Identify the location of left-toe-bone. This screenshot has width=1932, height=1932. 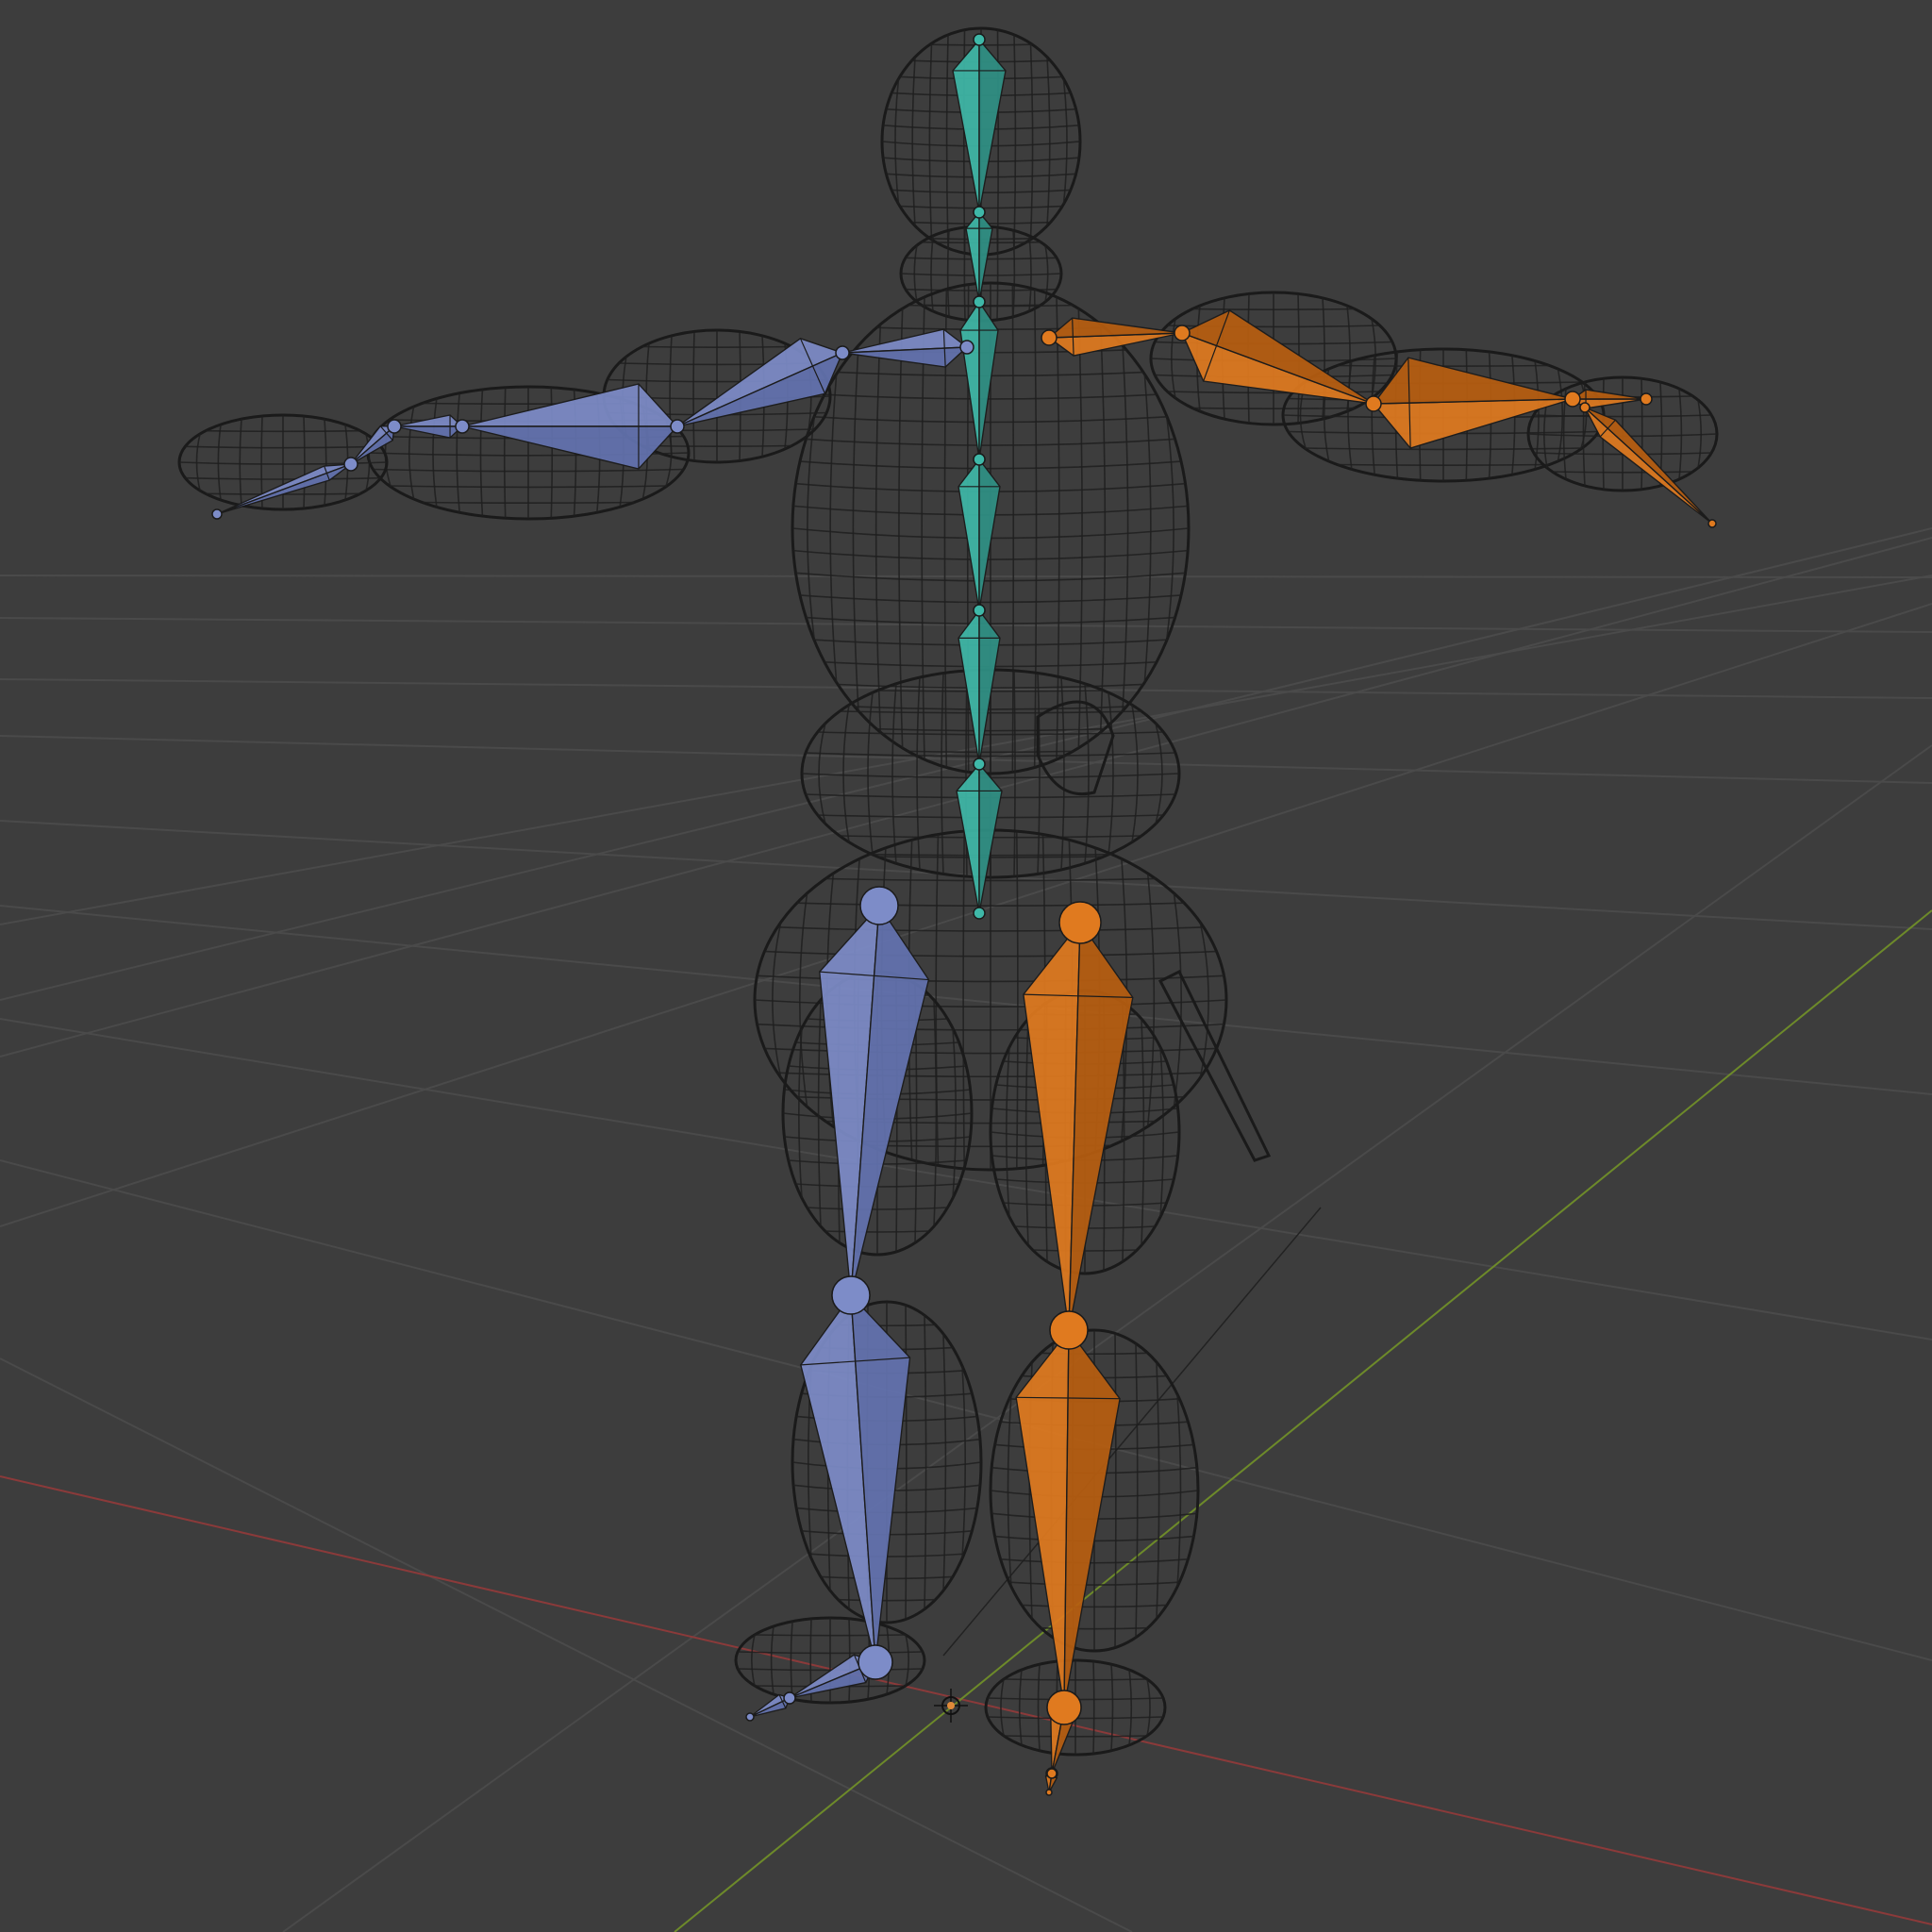
(1051, 1782).